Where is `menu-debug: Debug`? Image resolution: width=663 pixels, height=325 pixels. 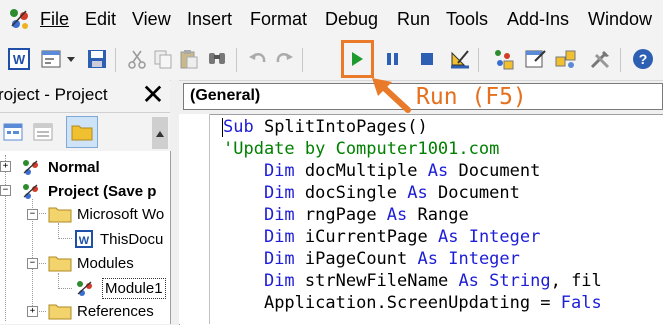
menu-debug: Debug is located at coordinates (351, 19).